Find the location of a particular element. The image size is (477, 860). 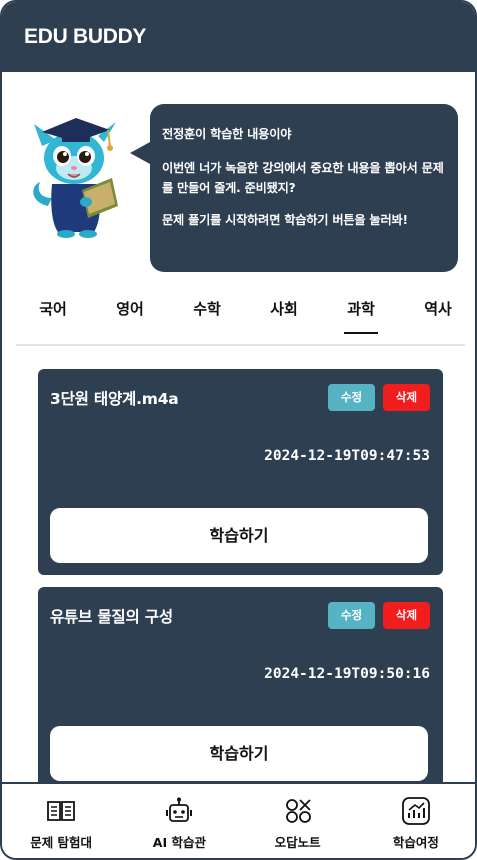

nav-label: 학습여정 is located at coordinates (415, 842).